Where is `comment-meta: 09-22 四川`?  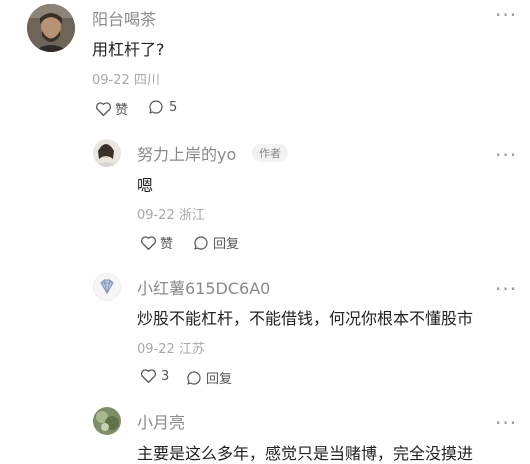
comment-meta: 09-22 四川 is located at coordinates (126, 78).